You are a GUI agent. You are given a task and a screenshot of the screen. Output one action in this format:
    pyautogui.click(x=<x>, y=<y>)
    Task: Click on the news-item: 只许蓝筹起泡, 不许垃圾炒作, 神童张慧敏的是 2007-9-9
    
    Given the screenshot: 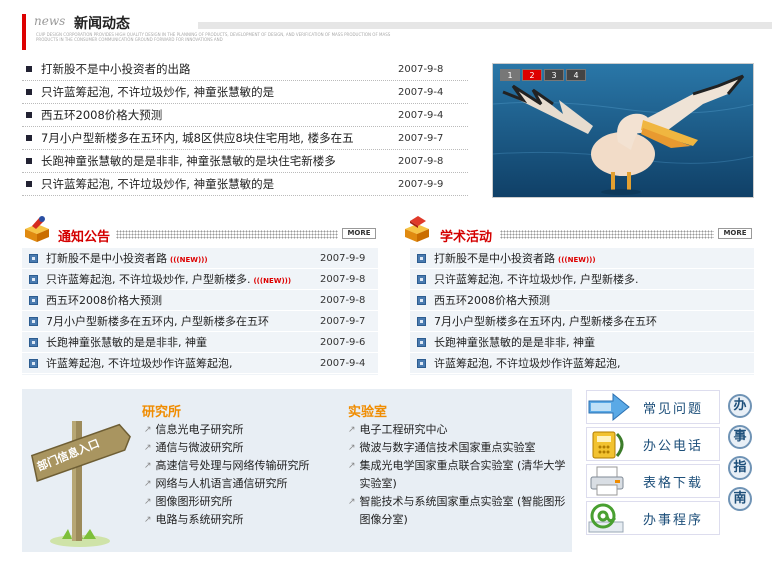 What is the action you would take?
    pyautogui.click(x=245, y=184)
    